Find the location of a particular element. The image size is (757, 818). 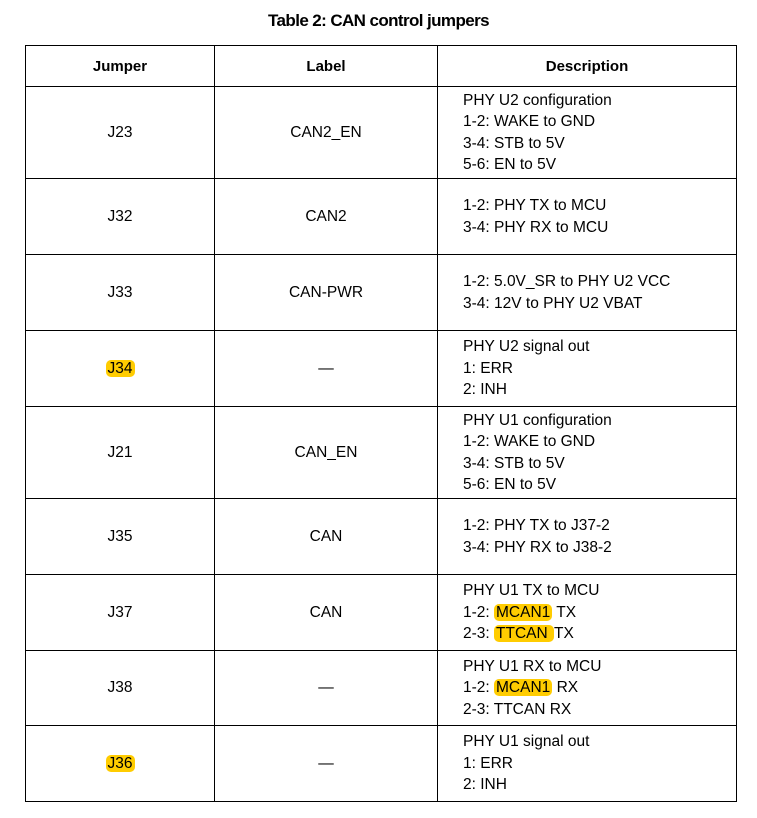

description-line: 2-3: TTCAN TX is located at coordinates (599, 634).